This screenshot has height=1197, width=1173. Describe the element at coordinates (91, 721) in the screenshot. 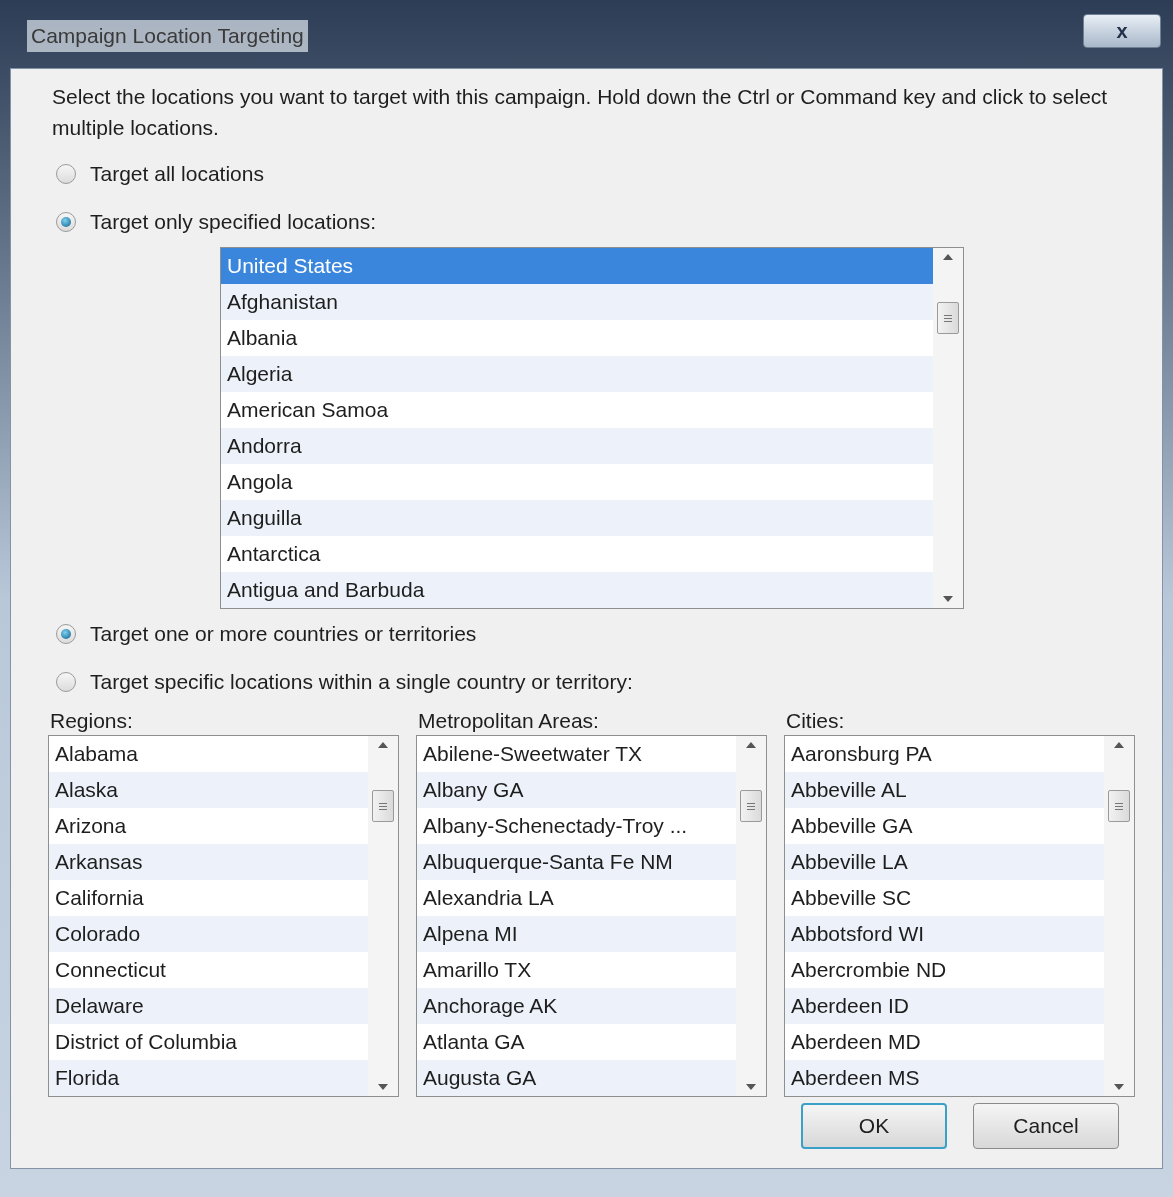

I see `list-label: Regions:` at that location.